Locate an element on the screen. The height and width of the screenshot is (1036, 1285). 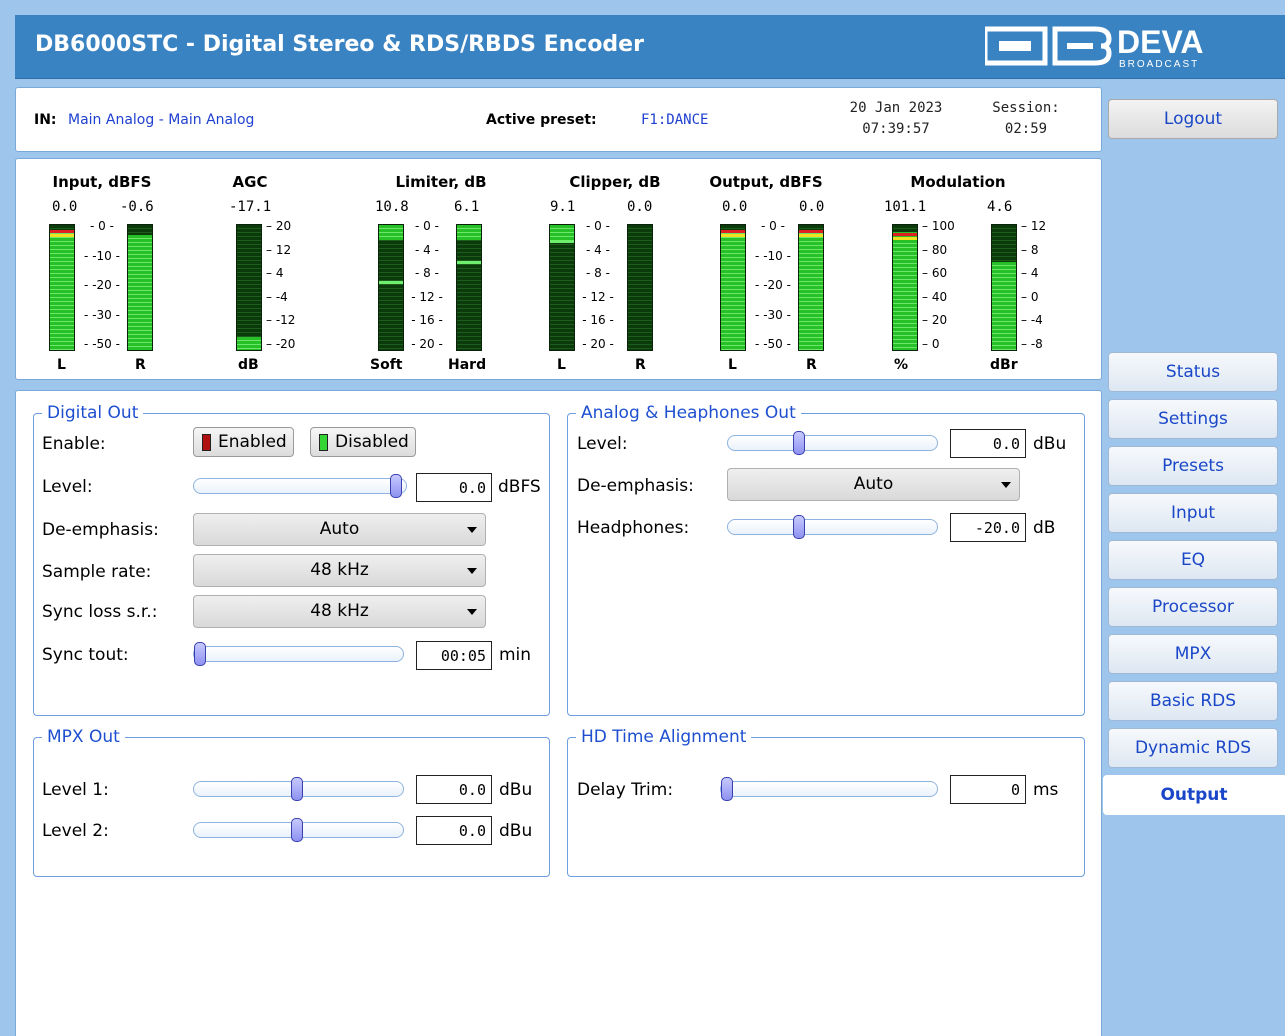
scale-tick: - 4 - is located at coordinates (598, 250).